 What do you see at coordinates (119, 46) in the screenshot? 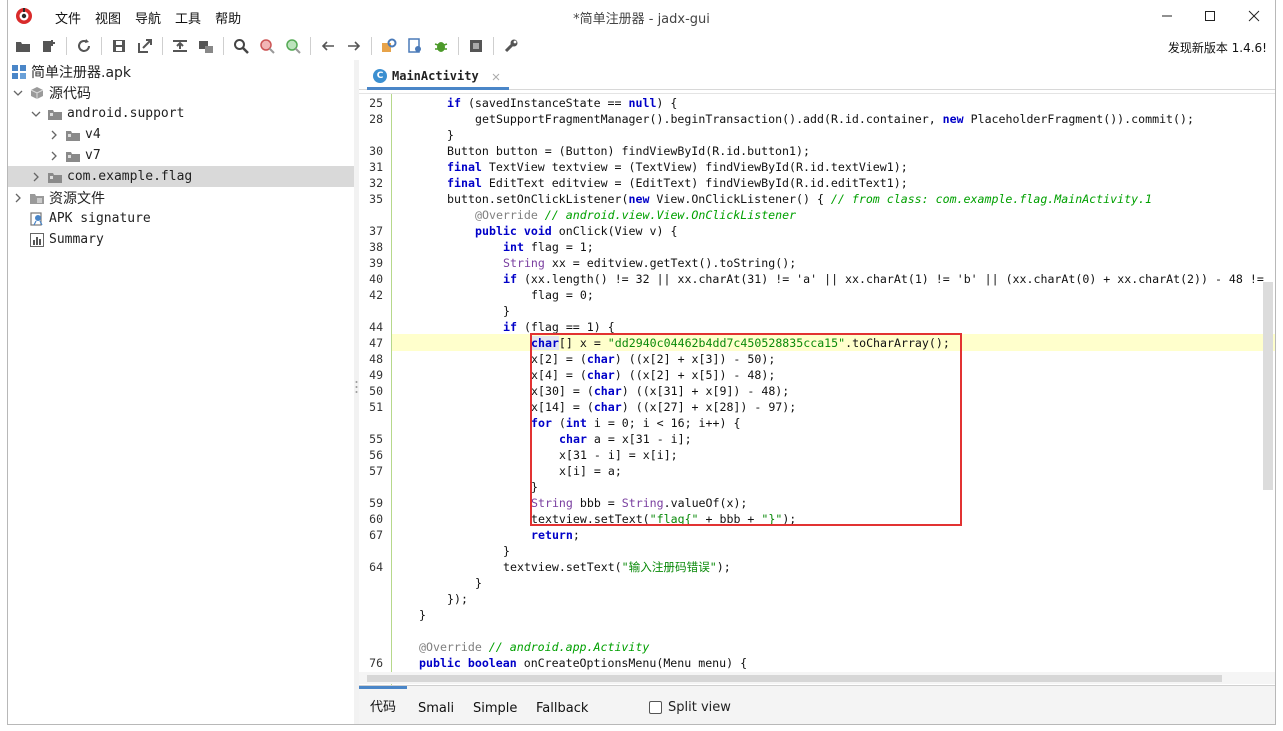
I see `save-all-icon` at bounding box center [119, 46].